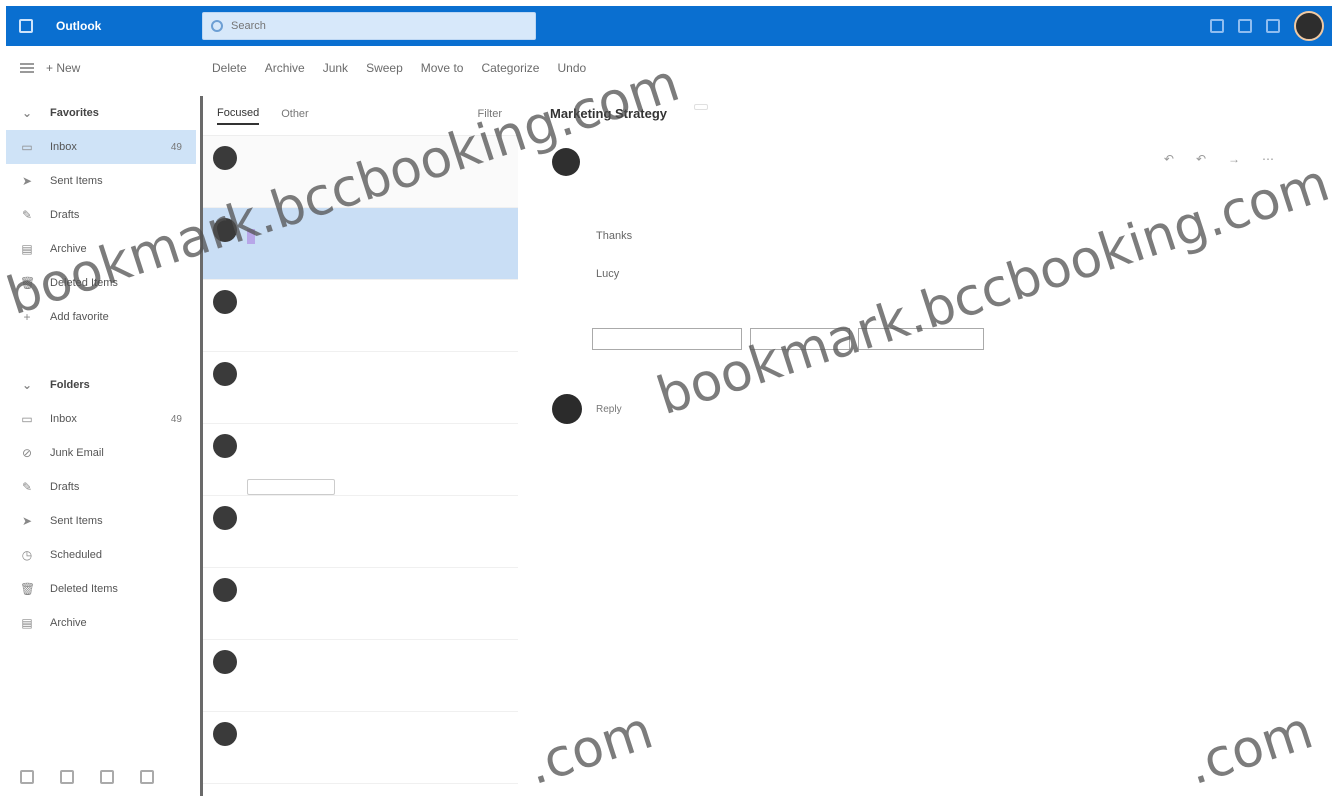  I want to click on todo-icon, so click(147, 777).